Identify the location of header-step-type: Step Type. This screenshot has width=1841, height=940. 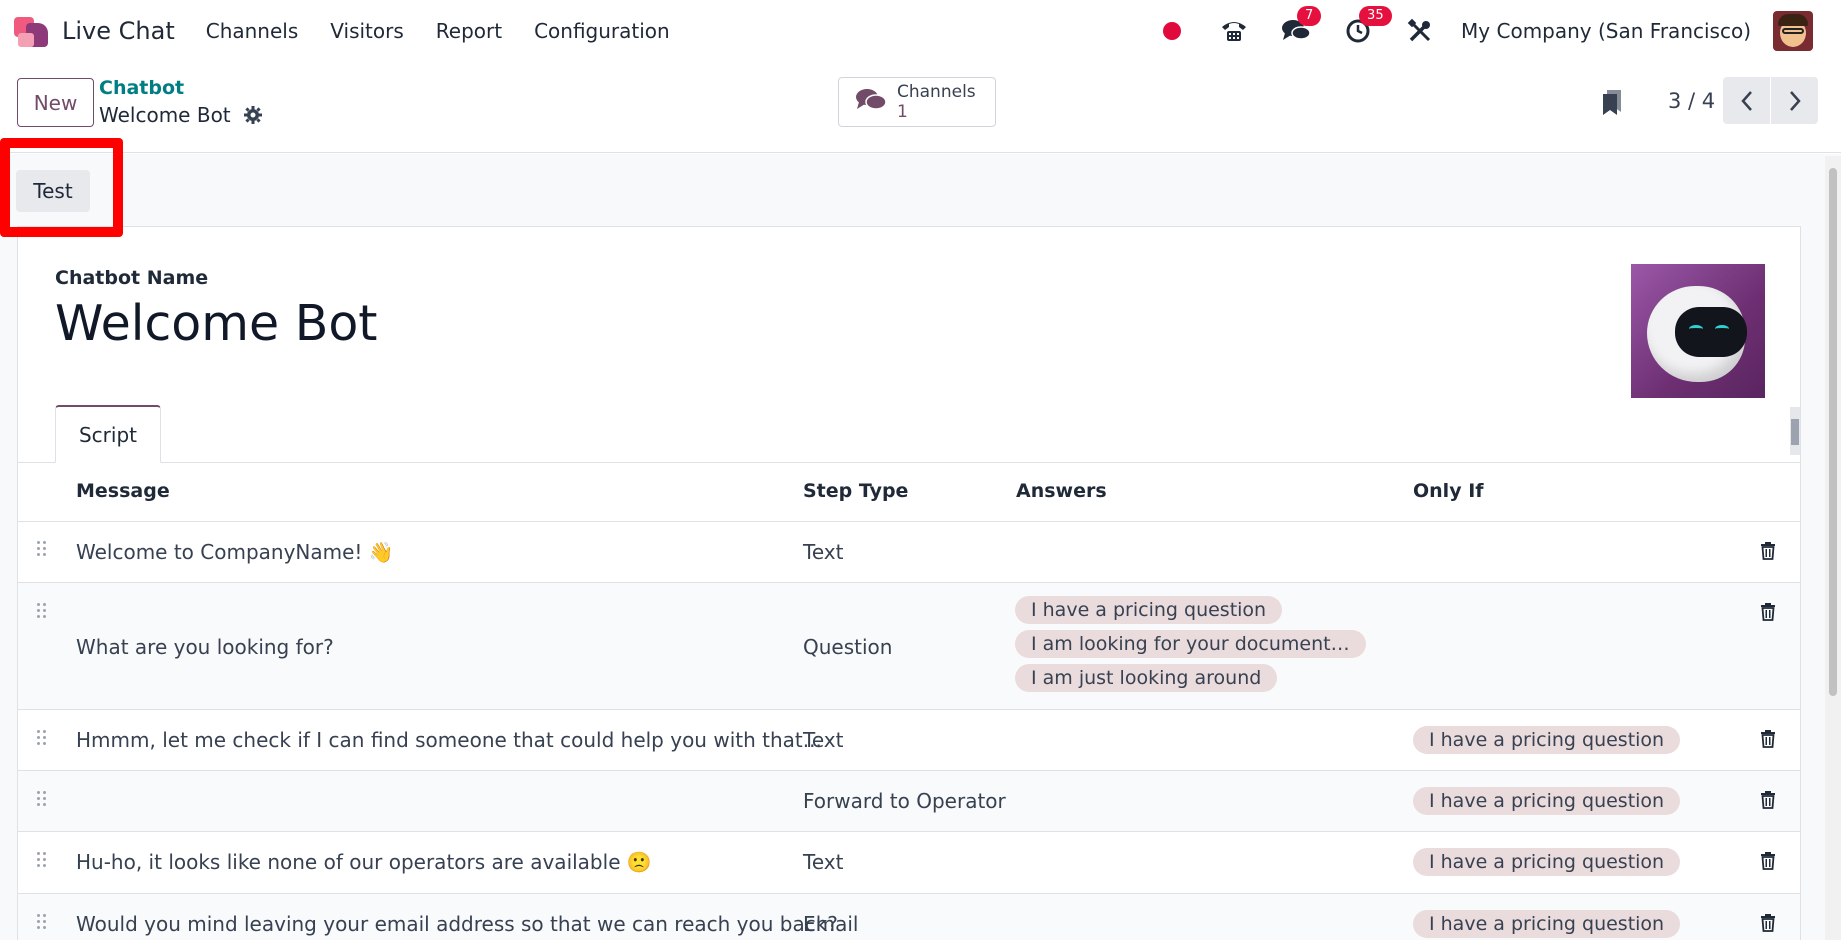
(855, 491).